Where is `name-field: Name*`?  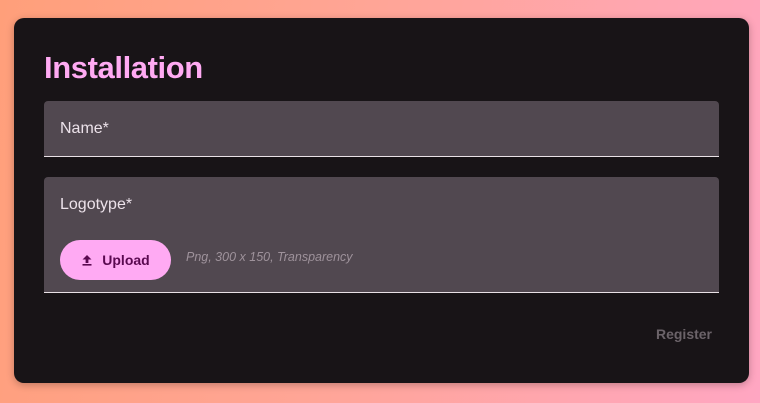 name-field: Name* is located at coordinates (381, 129).